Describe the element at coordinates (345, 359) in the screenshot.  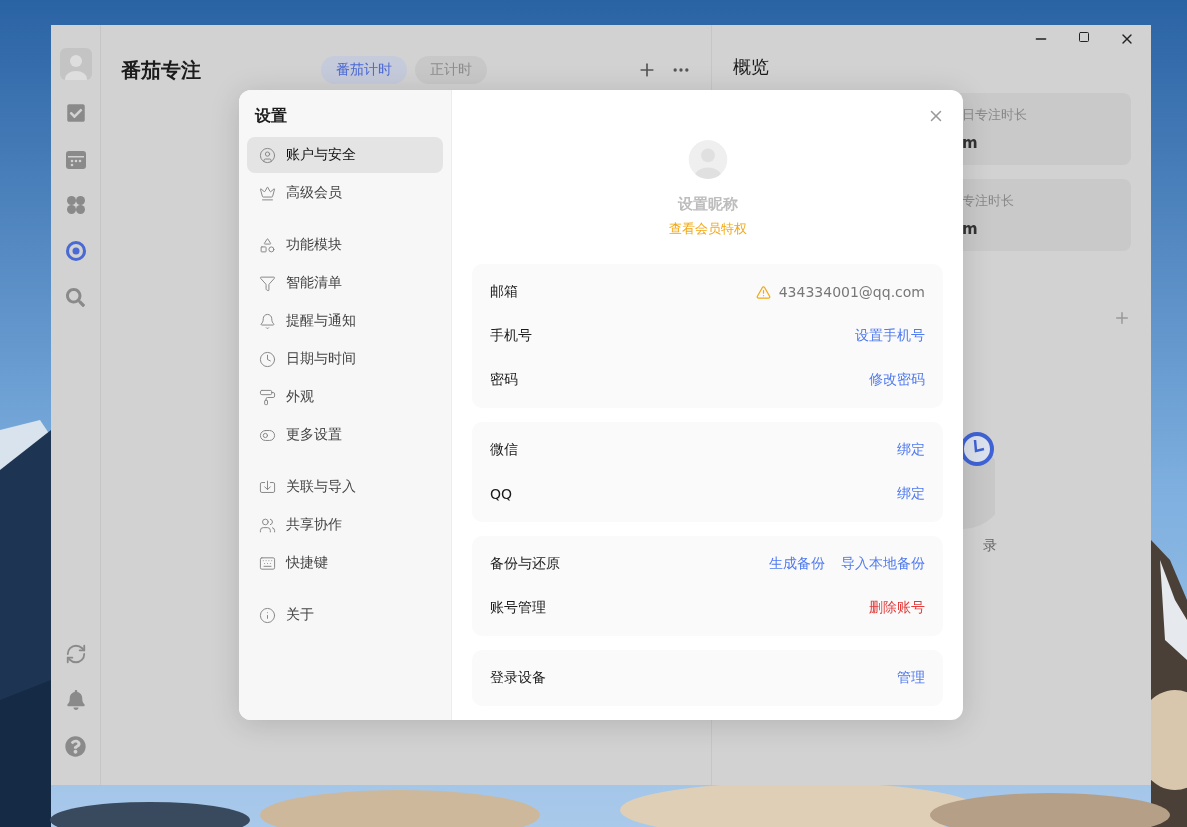
I see `settings-nav-item: 日期与时间` at that location.